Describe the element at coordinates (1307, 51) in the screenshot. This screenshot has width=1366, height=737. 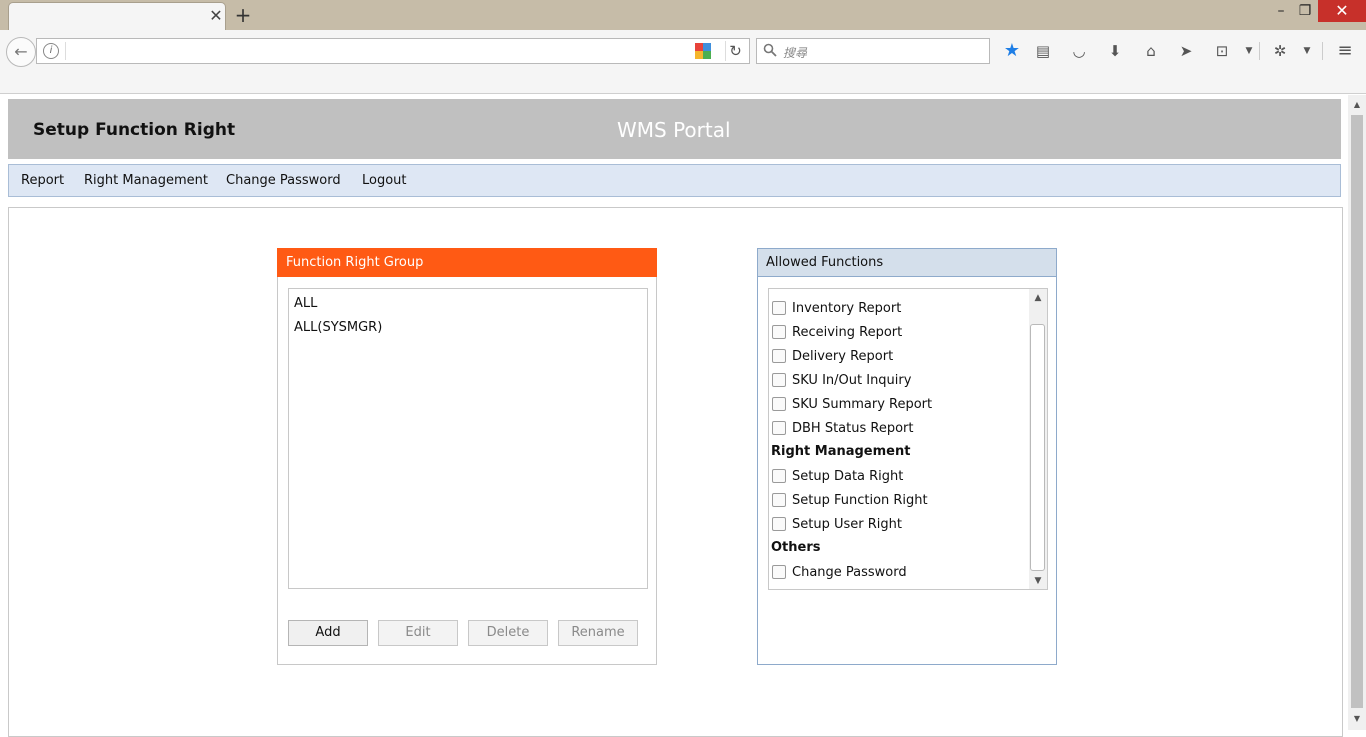
I see `addon-dropdown-icon: ▼` at that location.